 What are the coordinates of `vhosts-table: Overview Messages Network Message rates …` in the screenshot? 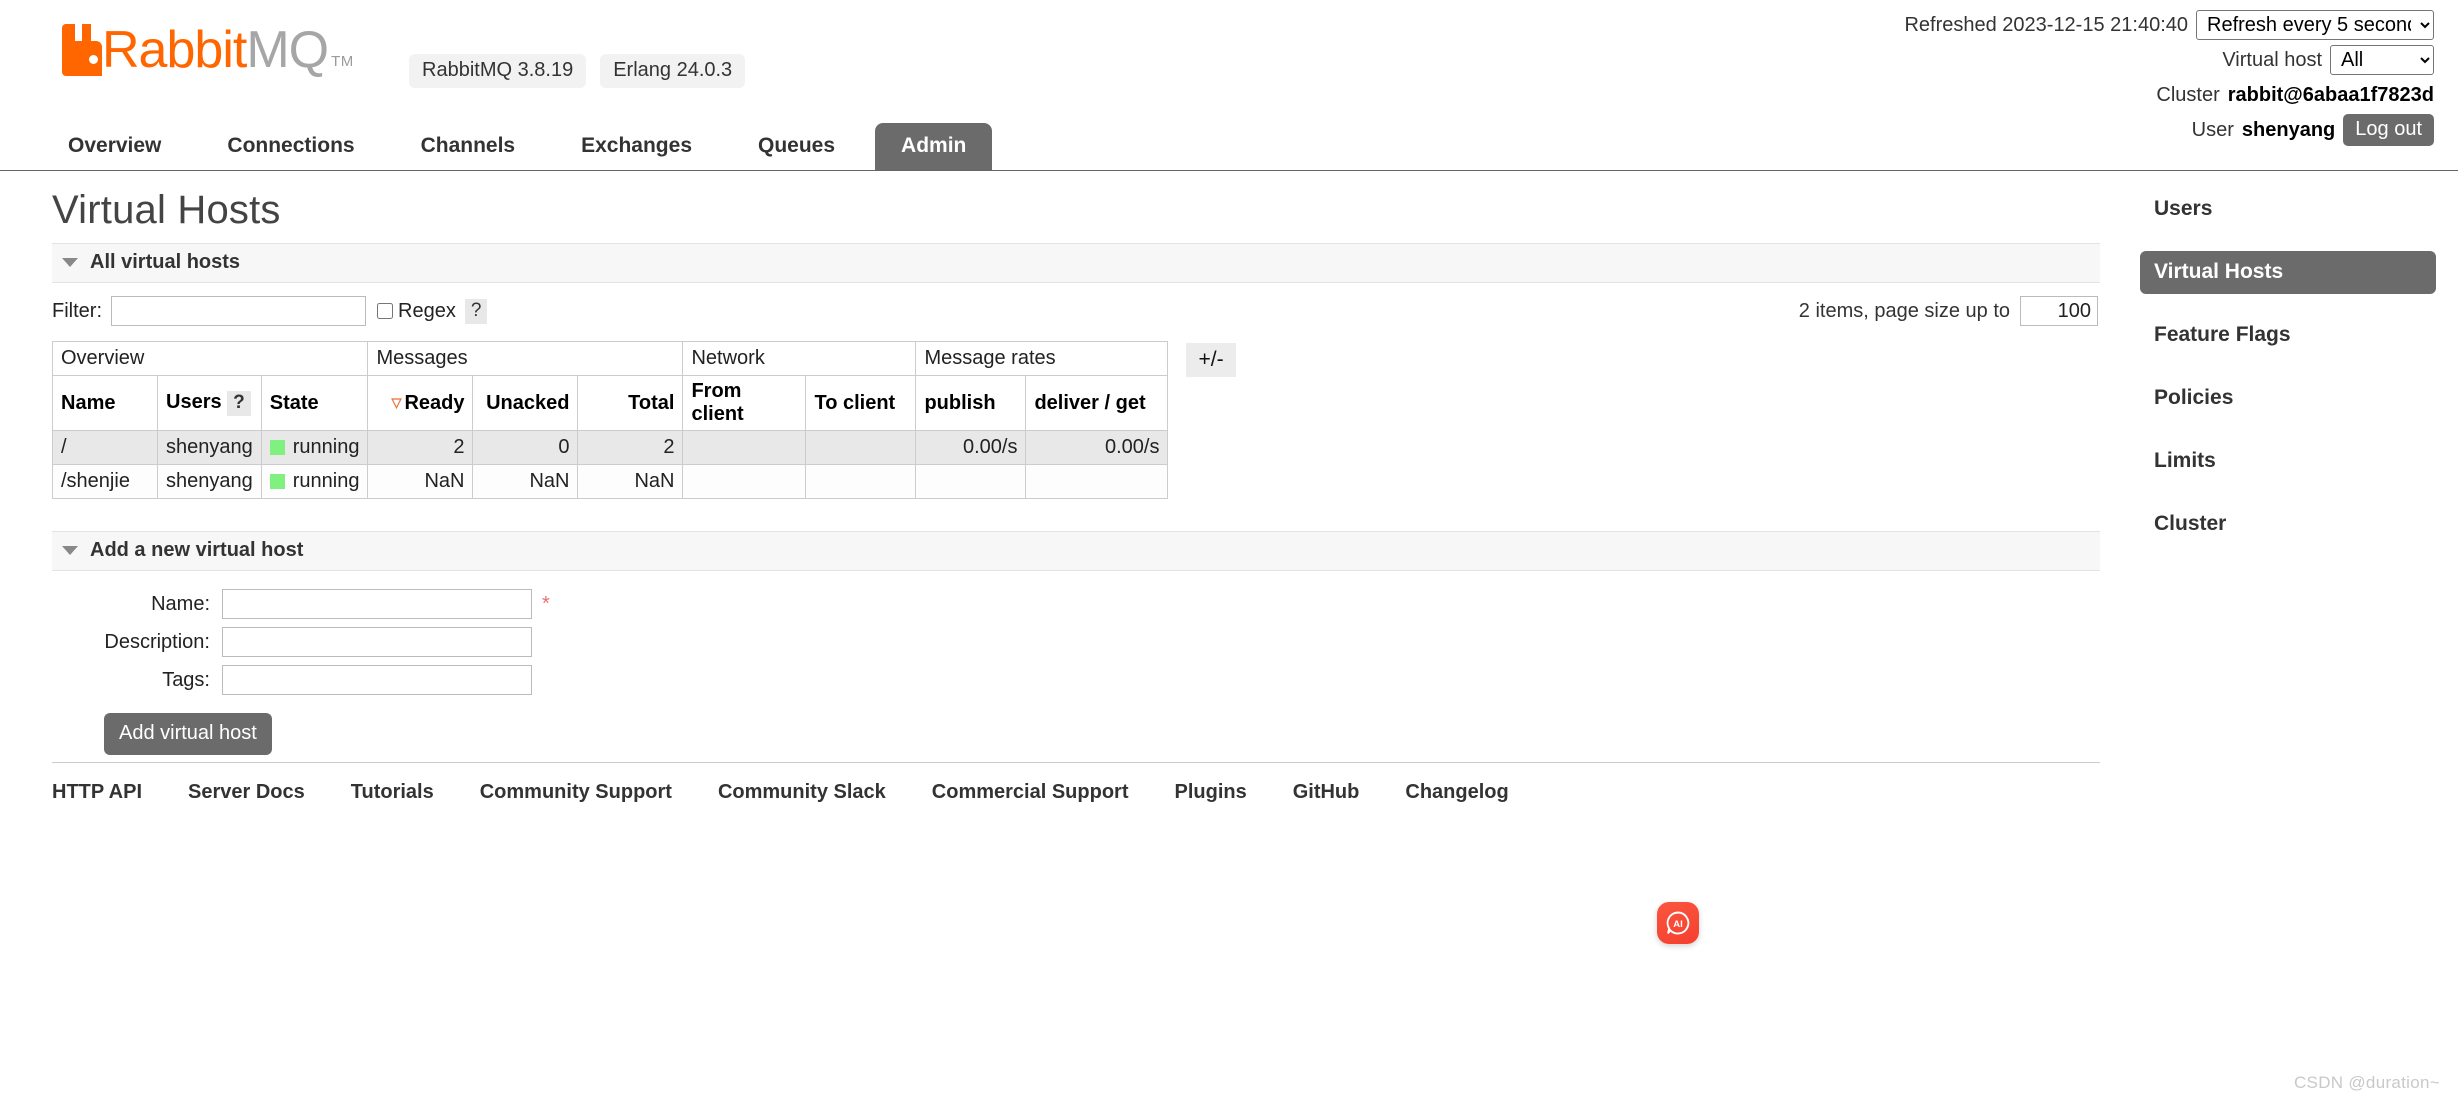 It's located at (610, 420).